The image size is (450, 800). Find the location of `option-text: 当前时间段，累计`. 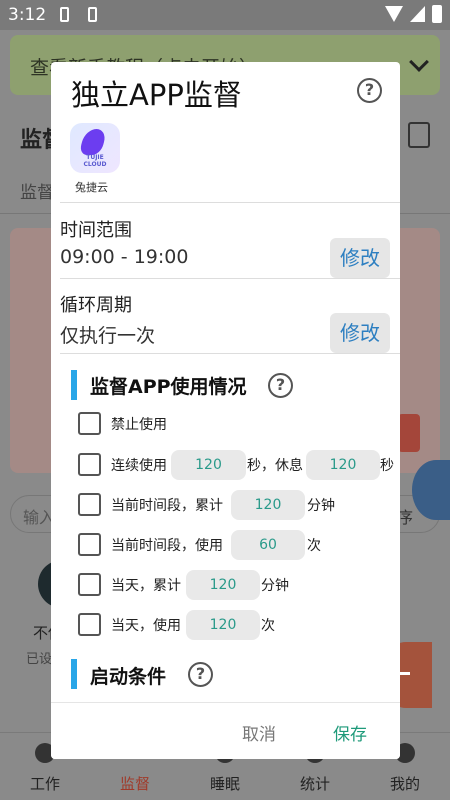

option-text: 当前时间段，累计 is located at coordinates (167, 506).